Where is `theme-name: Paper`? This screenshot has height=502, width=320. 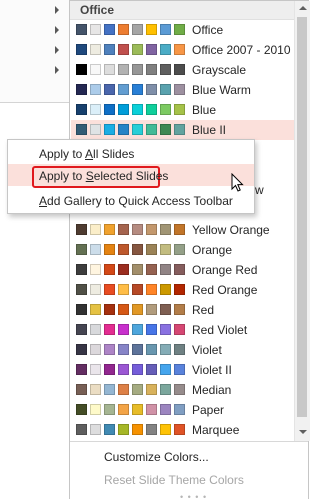
theme-name: Paper is located at coordinates (208, 410).